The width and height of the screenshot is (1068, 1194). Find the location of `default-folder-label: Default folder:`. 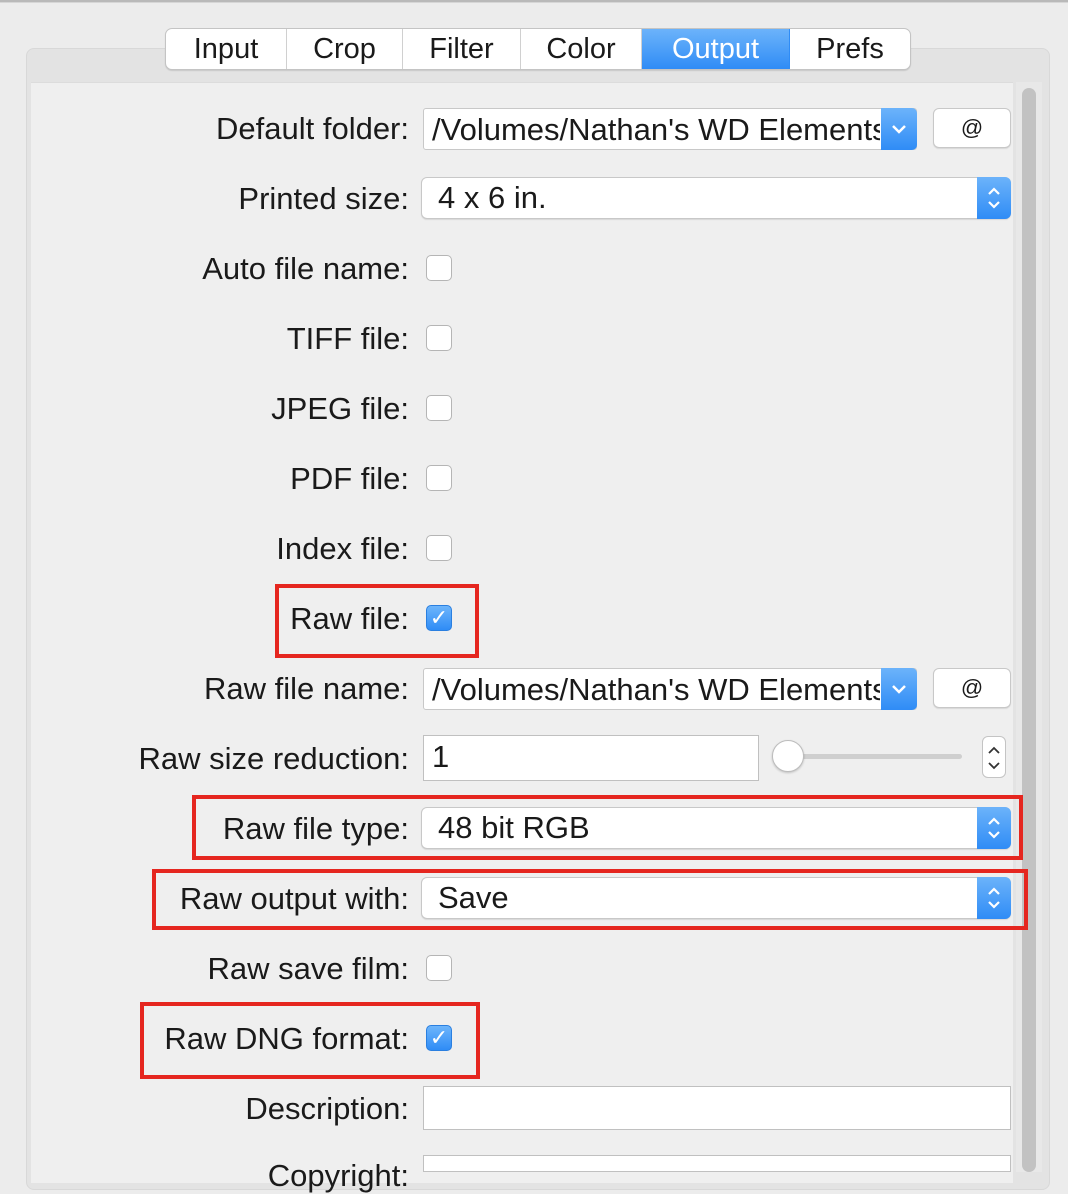

default-folder-label: Default folder: is located at coordinates (312, 128).